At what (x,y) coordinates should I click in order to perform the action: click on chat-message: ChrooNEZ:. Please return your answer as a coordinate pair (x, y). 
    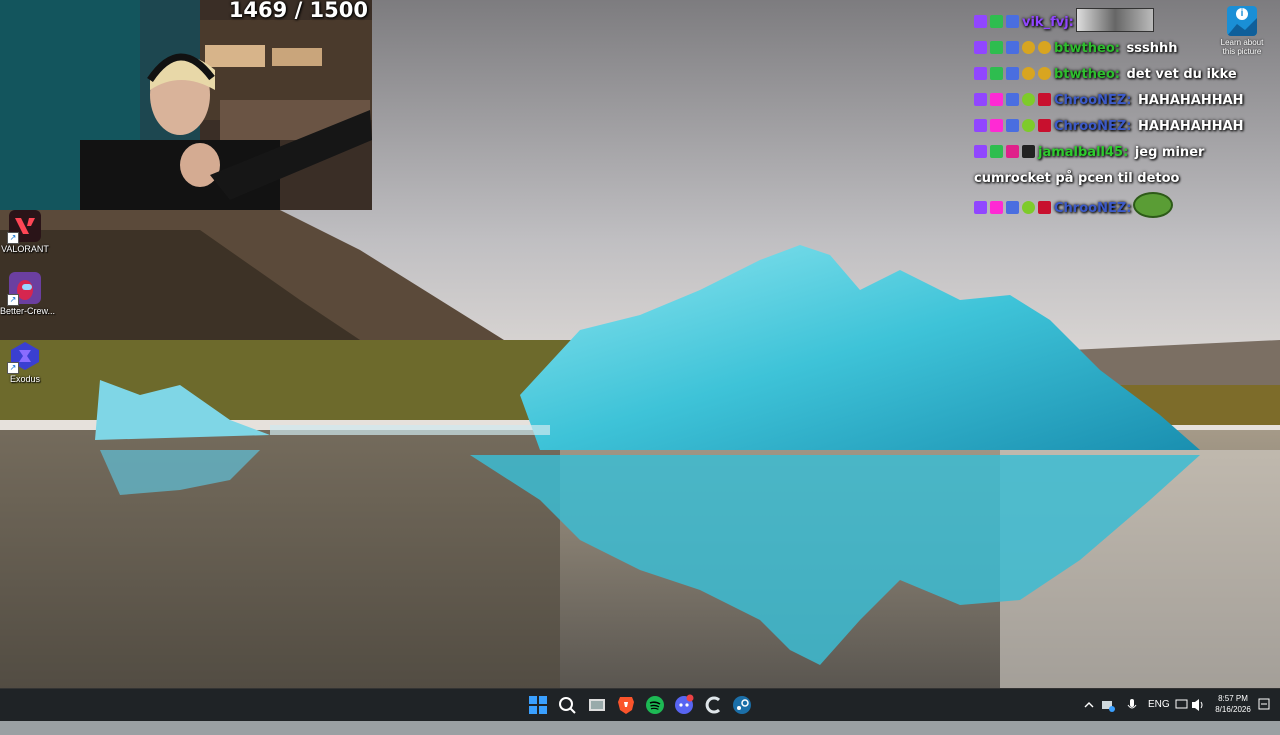
    Looking at the image, I should click on (1127, 207).